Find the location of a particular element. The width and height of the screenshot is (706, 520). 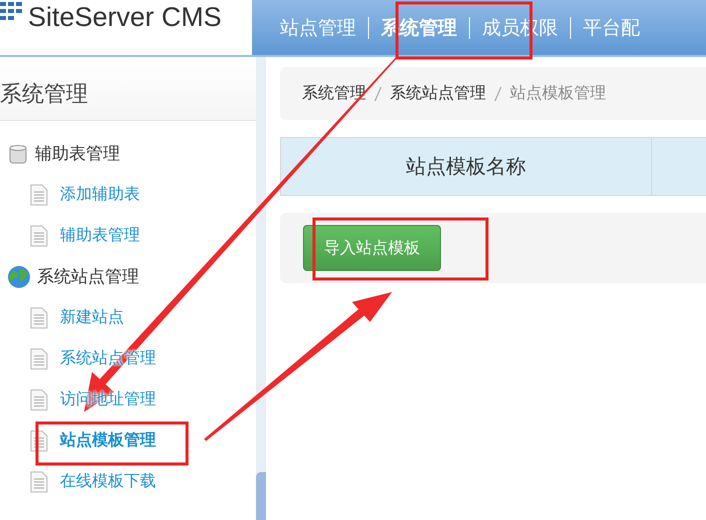

import-template-button: 导入站点模板 is located at coordinates (372, 248).